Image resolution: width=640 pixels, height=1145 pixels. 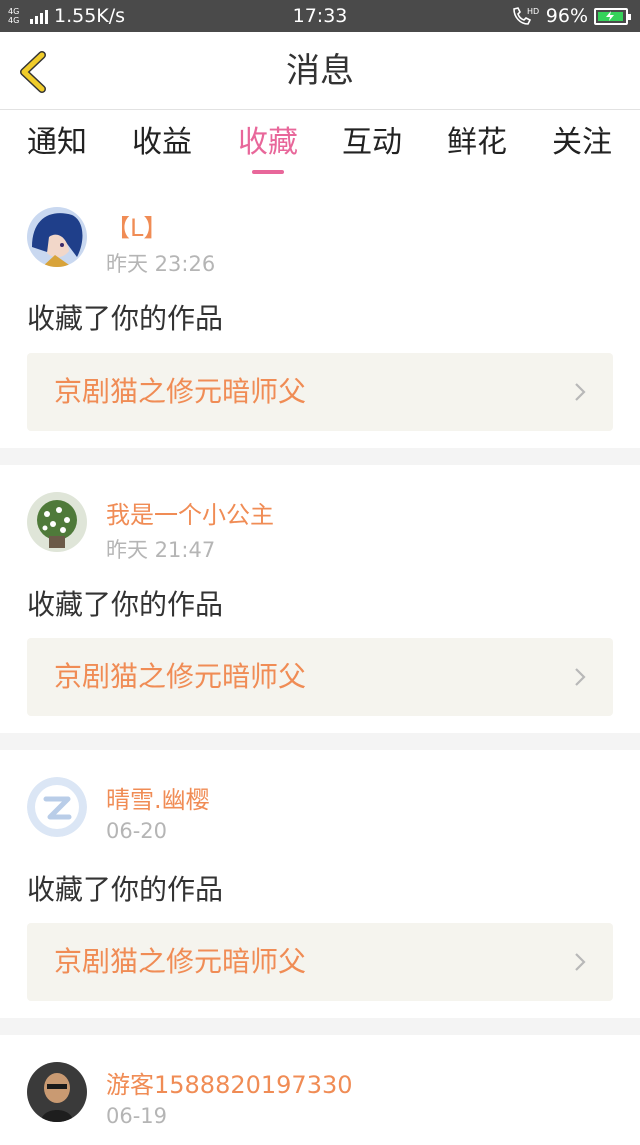 What do you see at coordinates (582, 150) in the screenshot?
I see `tab-follows: 关注` at bounding box center [582, 150].